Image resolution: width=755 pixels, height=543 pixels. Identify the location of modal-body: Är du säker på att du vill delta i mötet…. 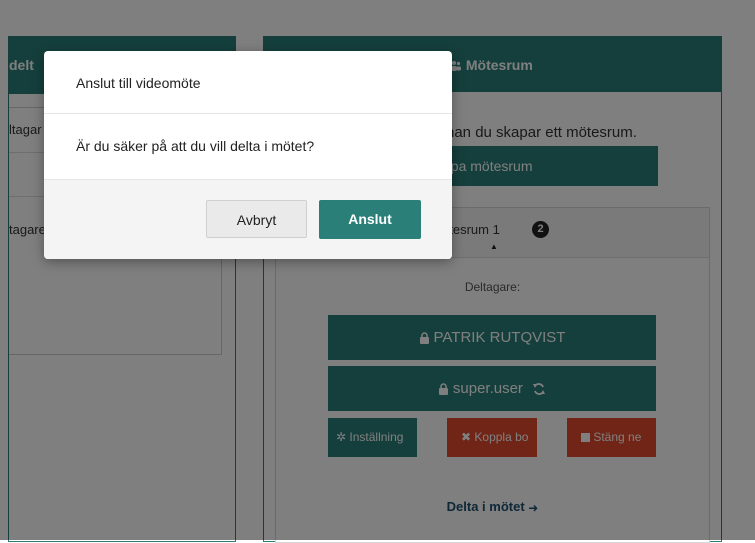
(248, 147).